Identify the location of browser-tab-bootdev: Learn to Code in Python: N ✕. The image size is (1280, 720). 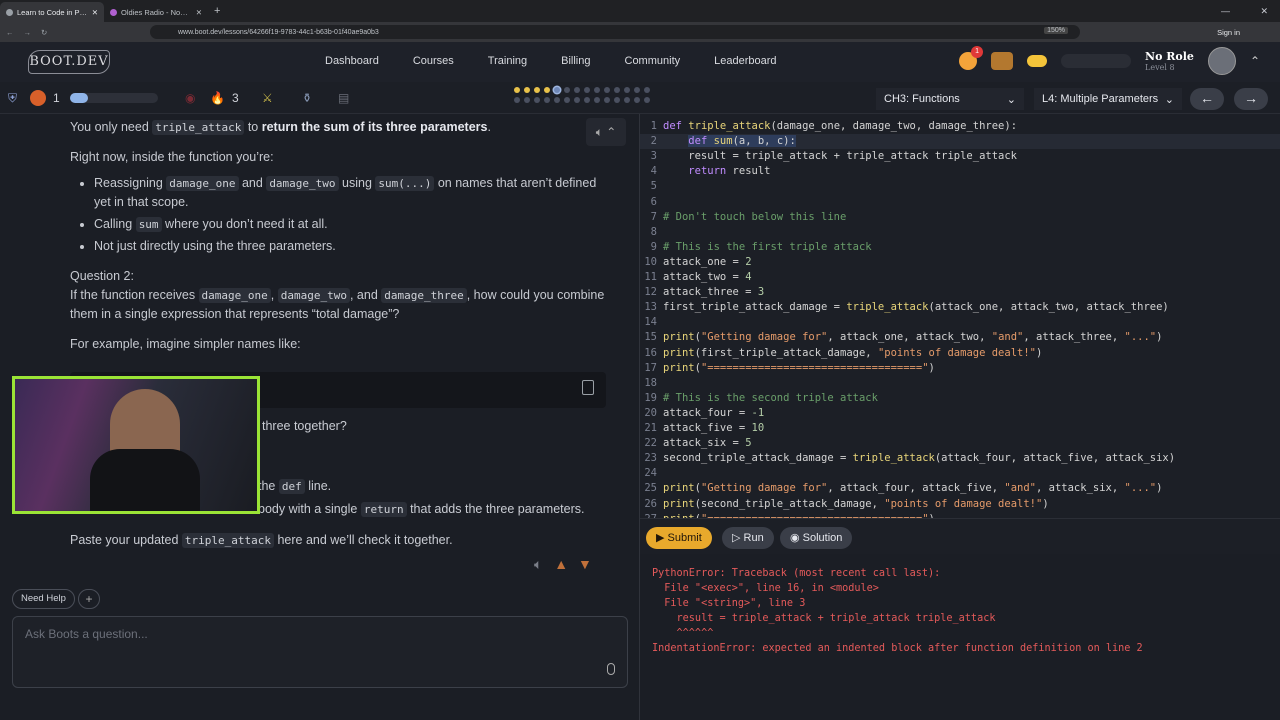
(52, 12).